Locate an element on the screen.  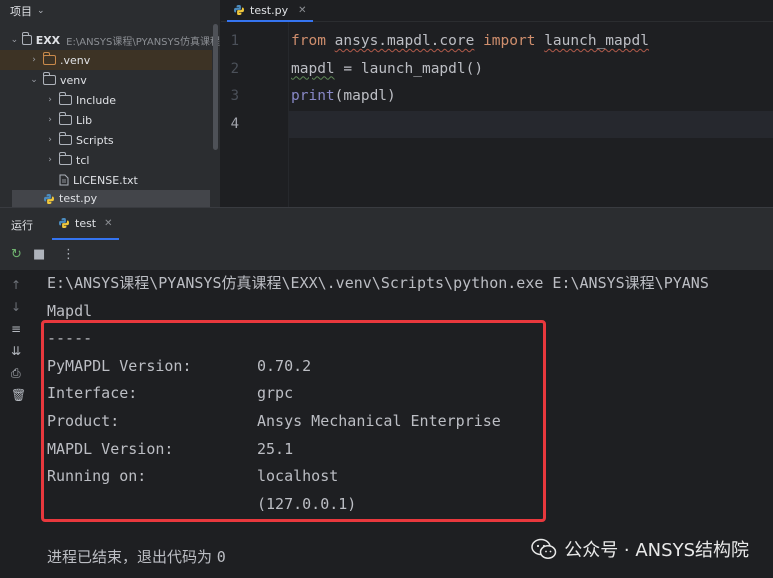
run-tab-label: test is located at coordinates (86, 223).